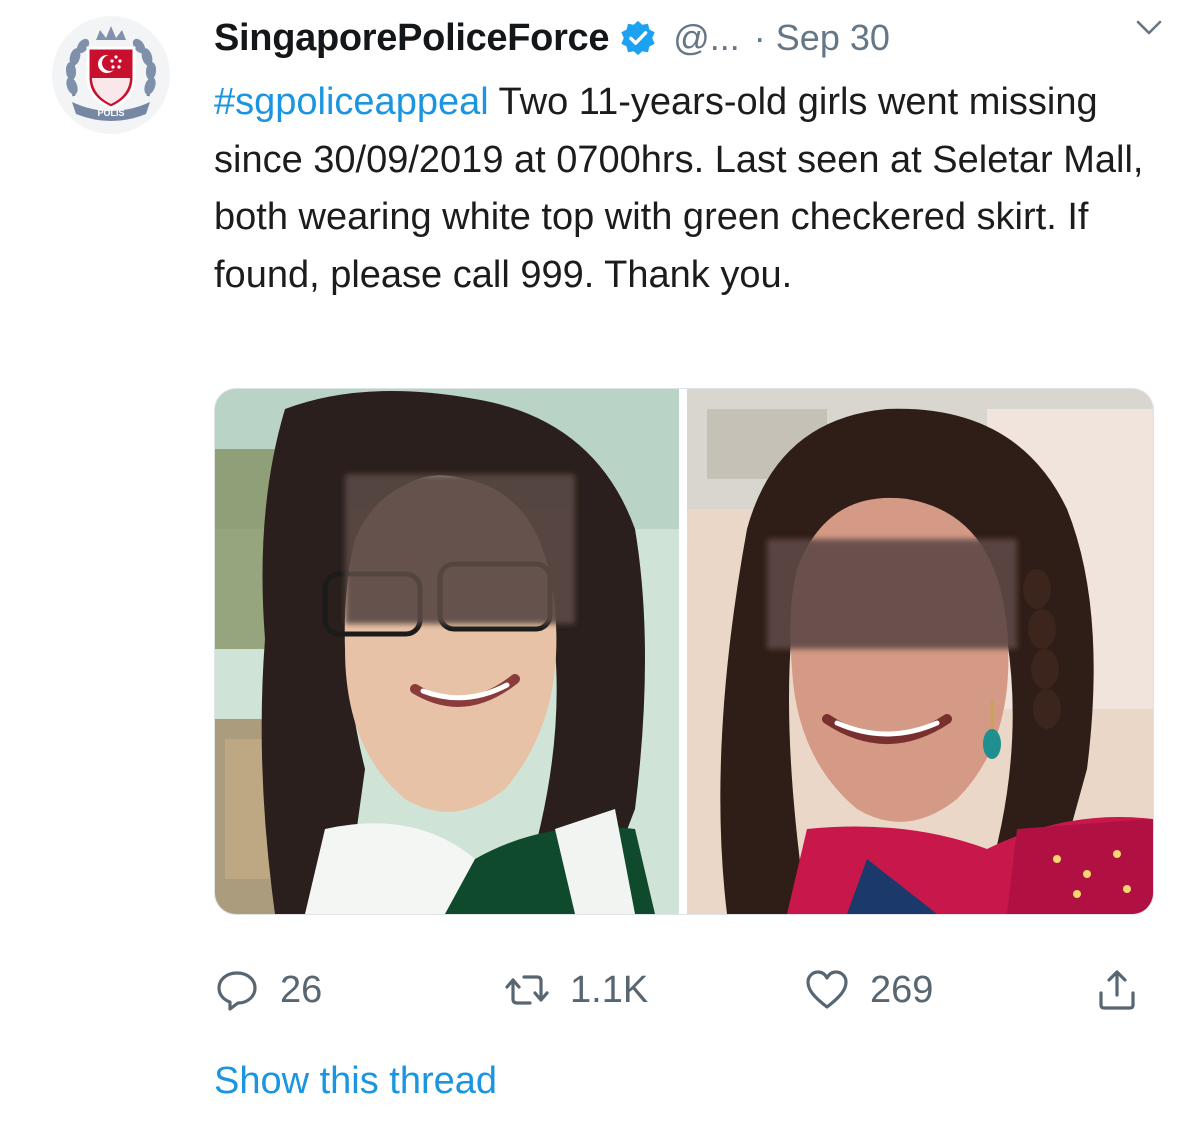  Describe the element at coordinates (868, 990) in the screenshot. I see `like-button: 269` at that location.